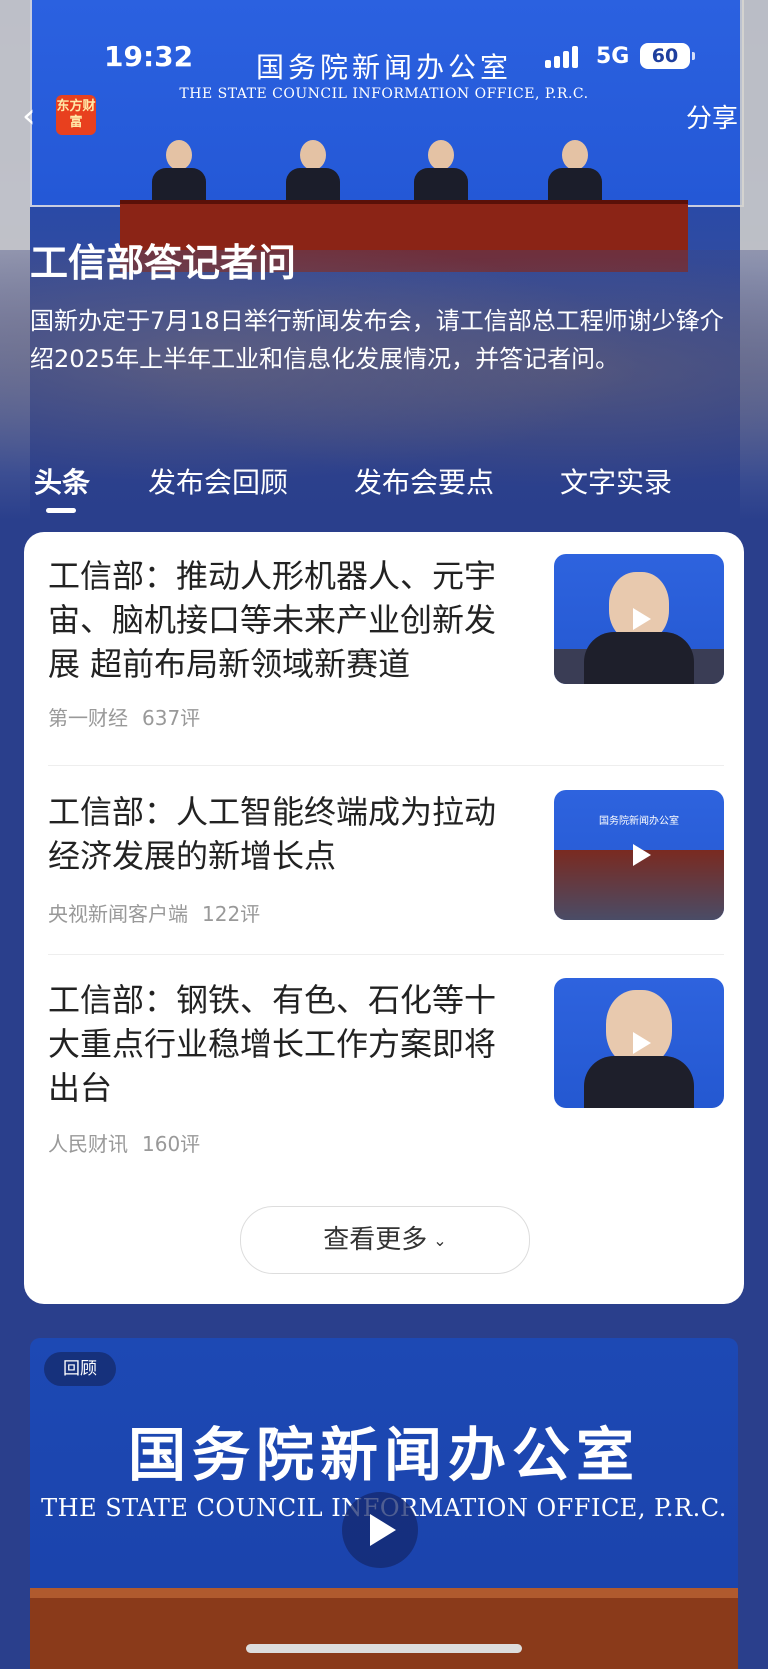 The image size is (768, 1669). I want to click on comment-count: 122评, so click(231, 914).